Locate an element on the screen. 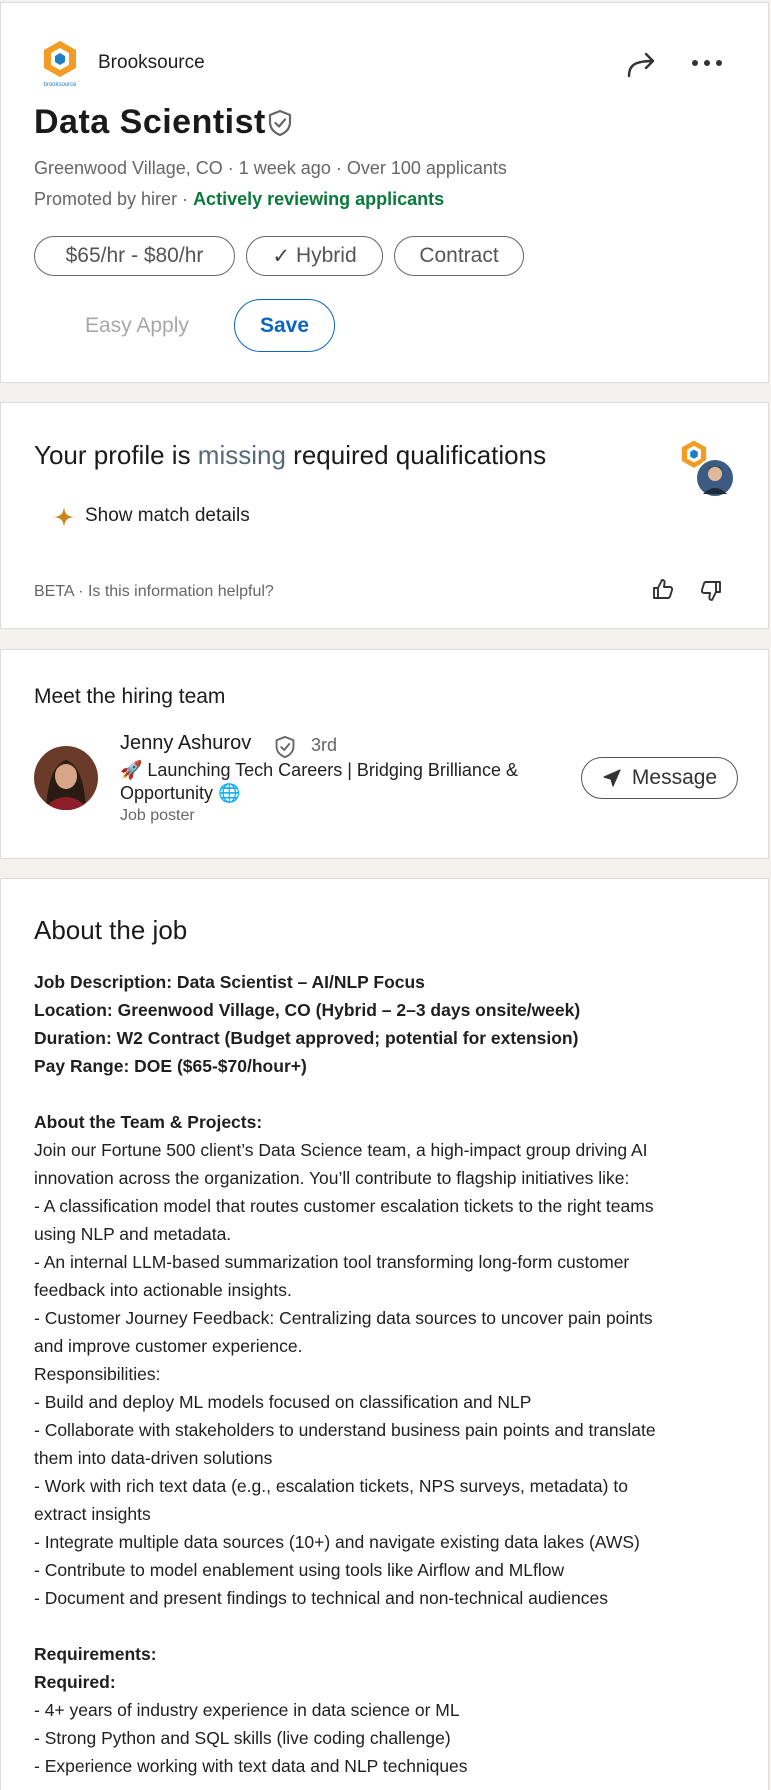  description-line: Pay Range: DOE ($65-$70/hour+) is located at coordinates (170, 1066).